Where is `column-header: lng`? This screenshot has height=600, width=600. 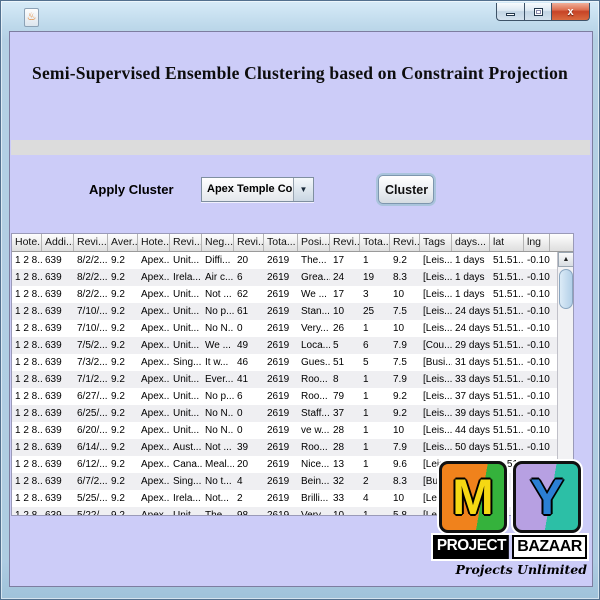
column-header: lng is located at coordinates (537, 242).